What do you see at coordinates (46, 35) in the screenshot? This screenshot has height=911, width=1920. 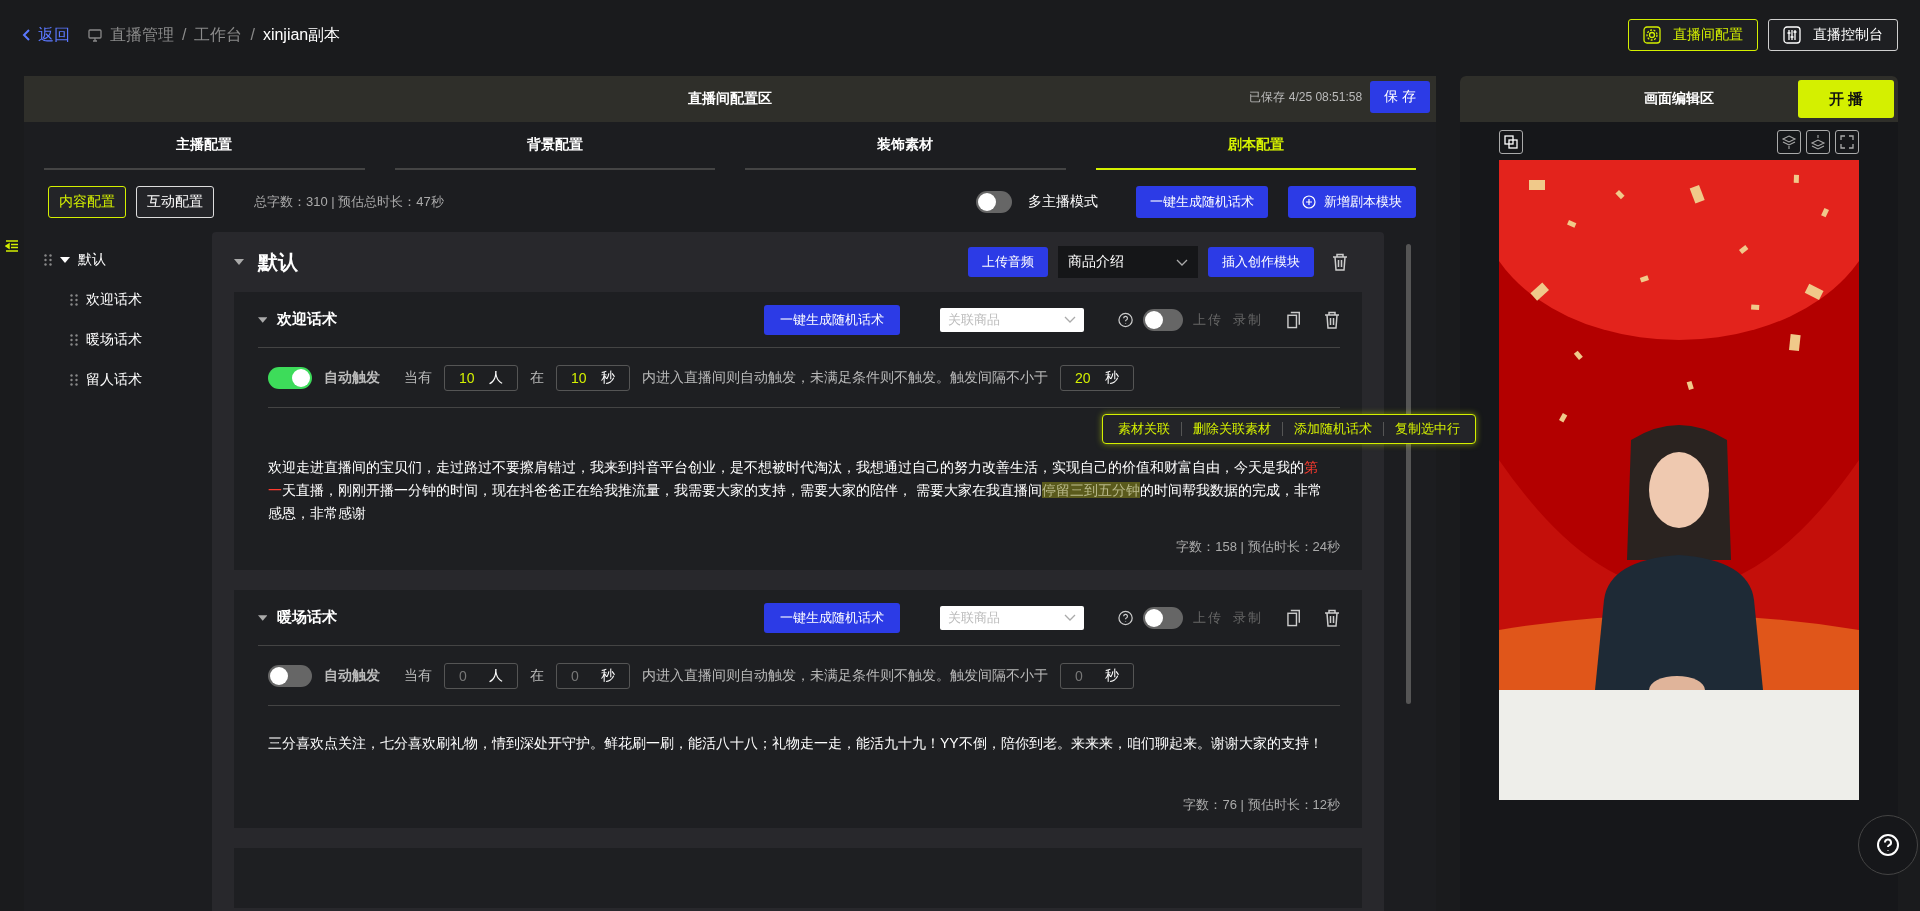 I see `back-link: 返回` at bounding box center [46, 35].